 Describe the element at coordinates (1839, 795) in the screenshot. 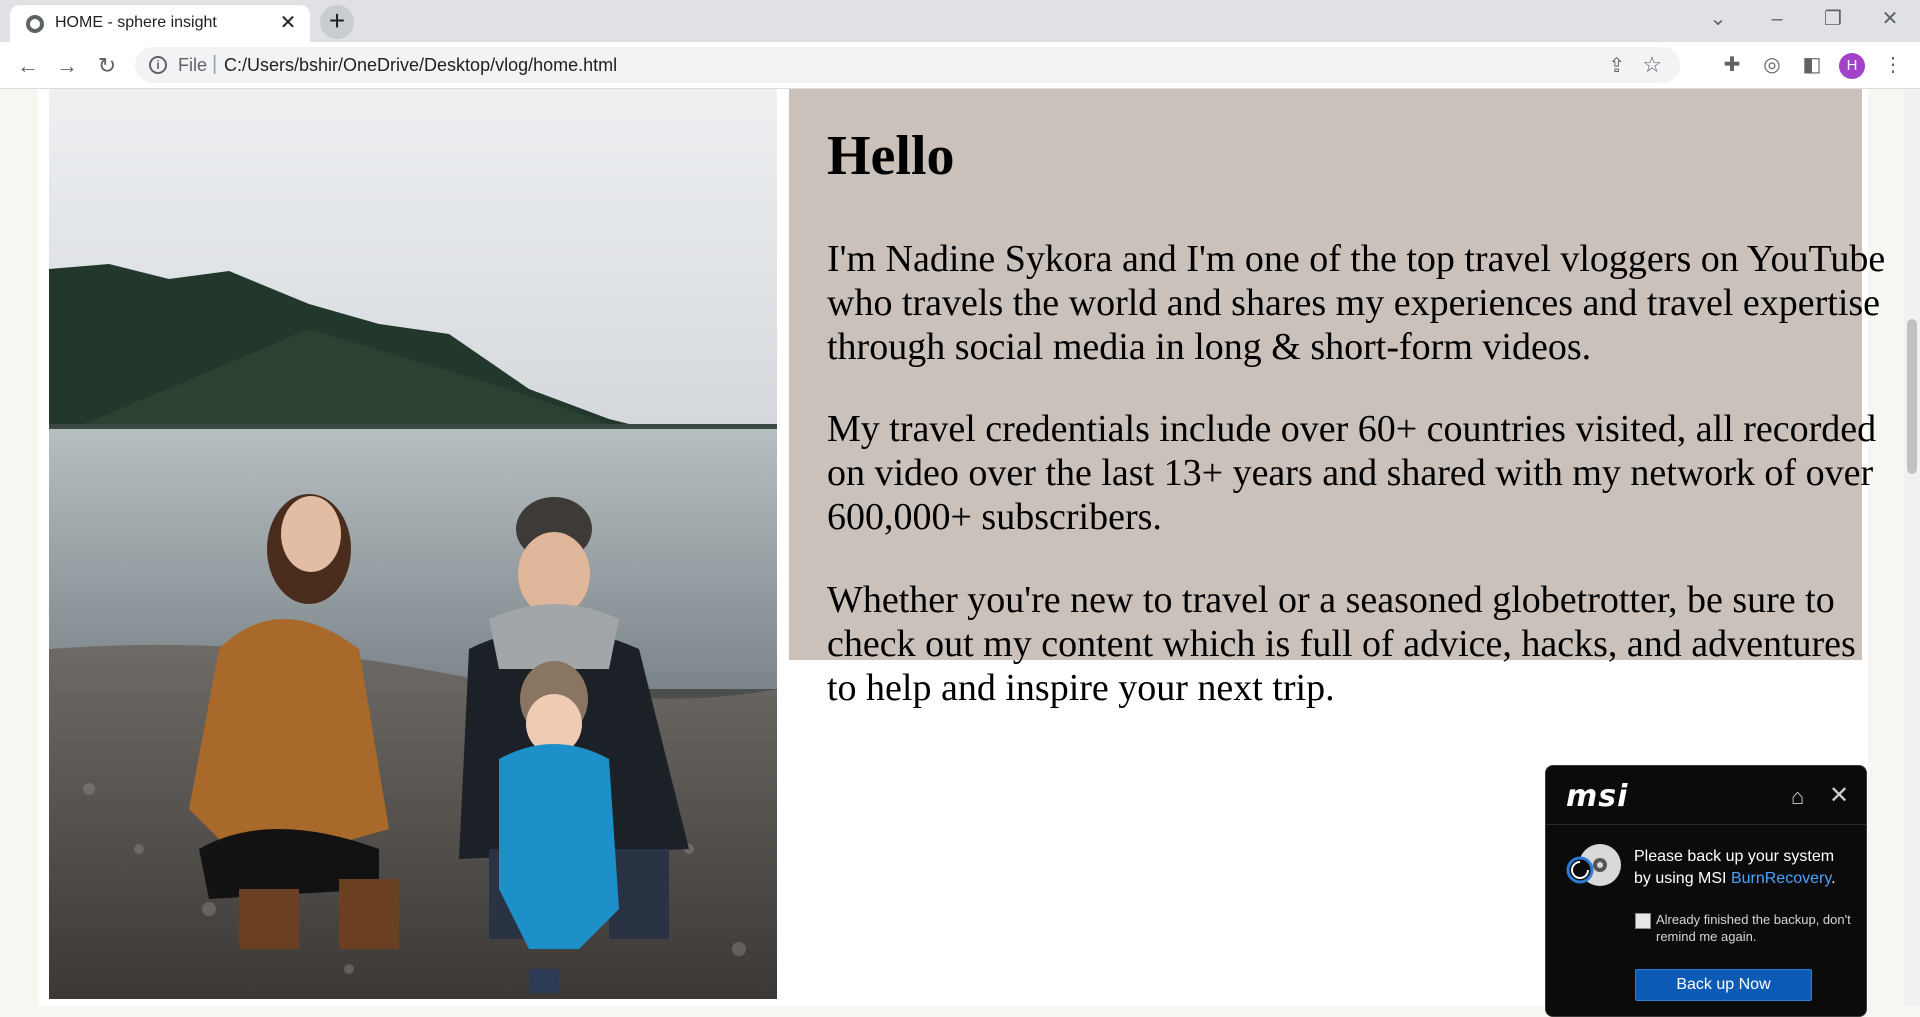

I see `close-popup-icon: ✕` at that location.